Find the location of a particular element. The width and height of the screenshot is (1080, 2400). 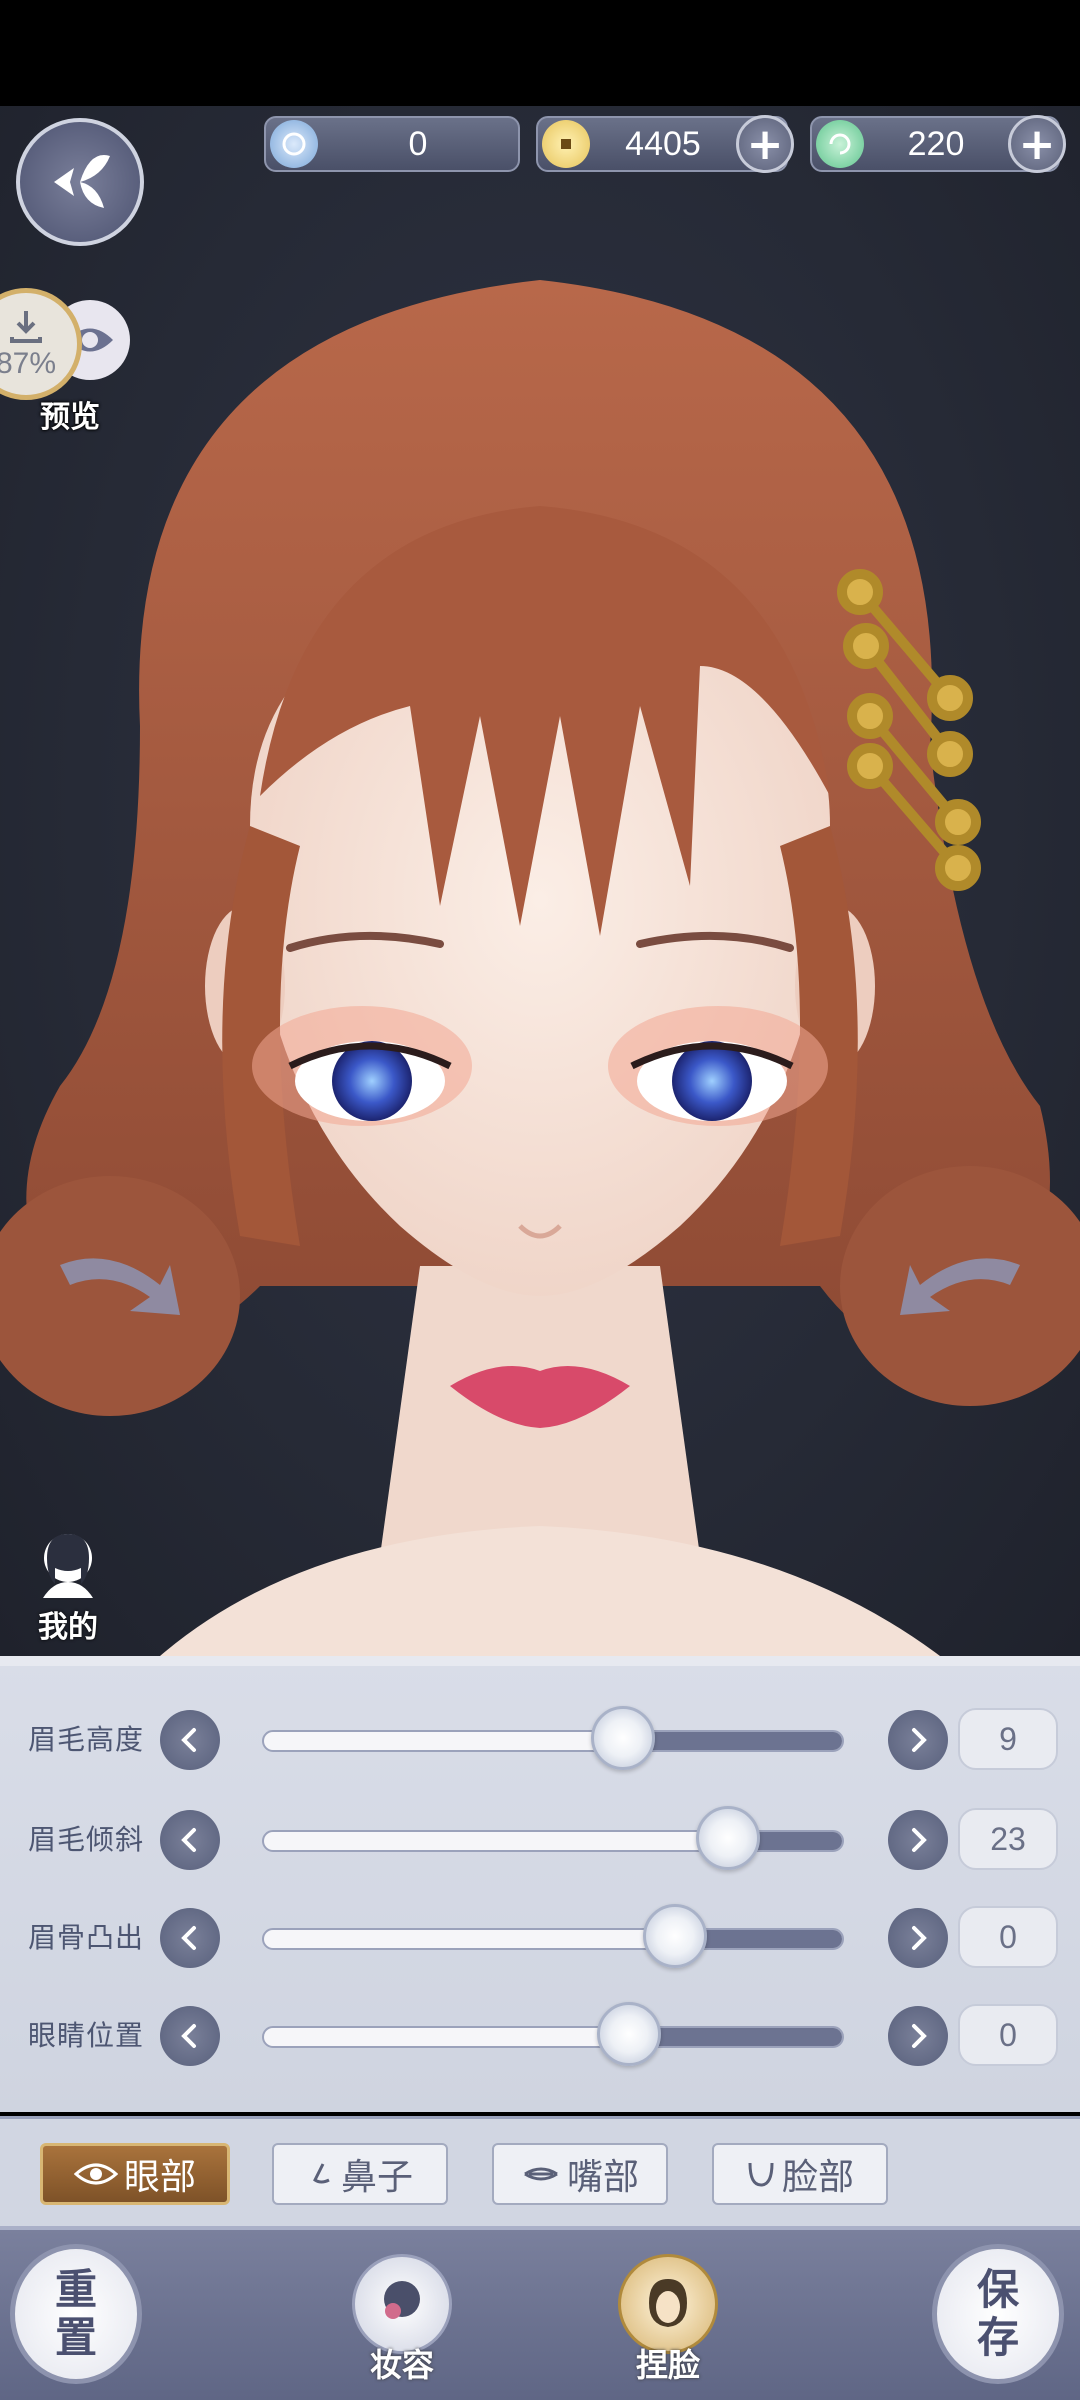

preview-label: 预览 is located at coordinates (70, 417).